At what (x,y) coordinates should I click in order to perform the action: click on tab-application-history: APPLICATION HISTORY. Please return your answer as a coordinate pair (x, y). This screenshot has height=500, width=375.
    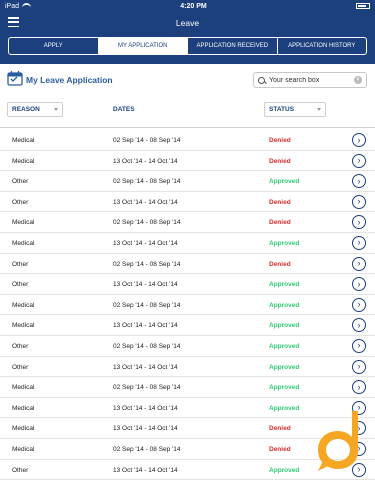
    Looking at the image, I should click on (322, 46).